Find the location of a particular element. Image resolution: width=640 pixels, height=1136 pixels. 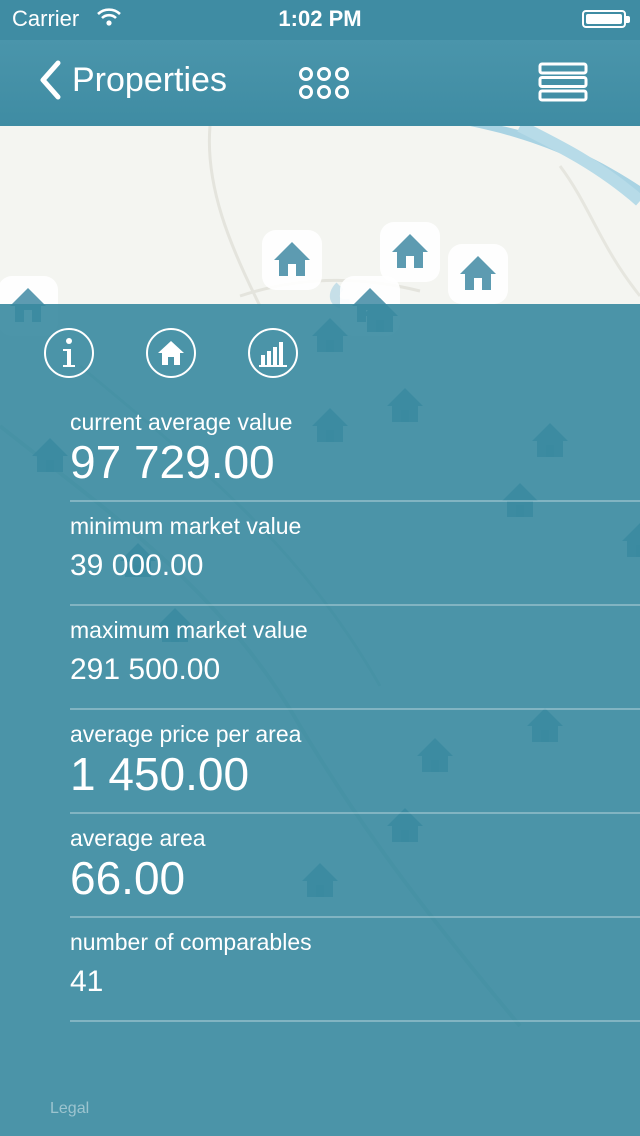

stat-label: number of comparables is located at coordinates (191, 942).